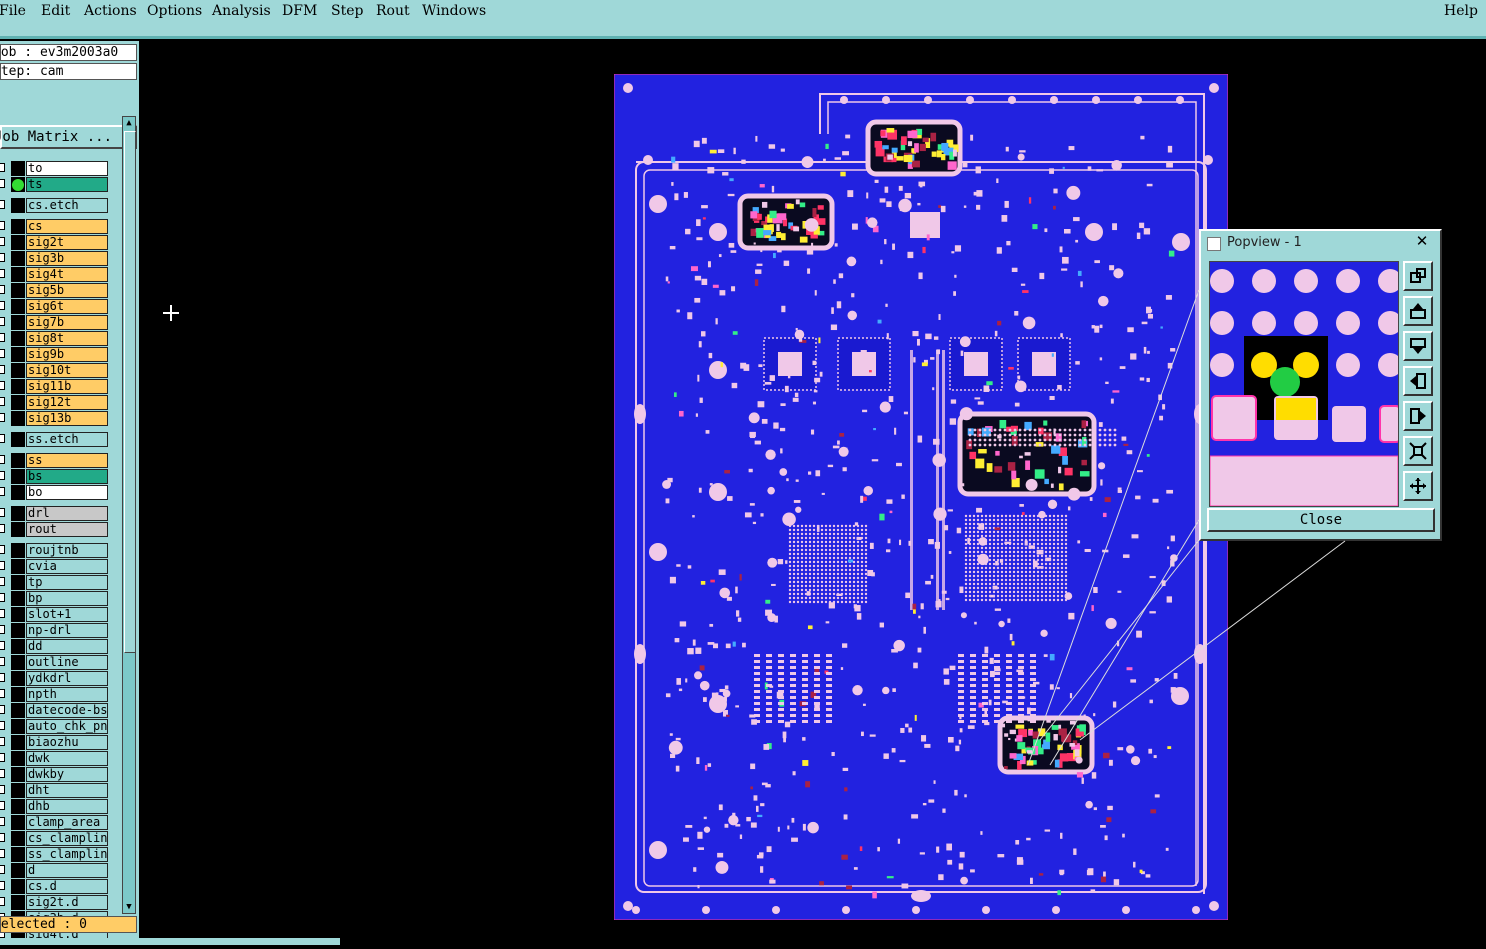 This screenshot has height=949, width=1486. I want to click on zoom-out-button, so click(1418, 486).